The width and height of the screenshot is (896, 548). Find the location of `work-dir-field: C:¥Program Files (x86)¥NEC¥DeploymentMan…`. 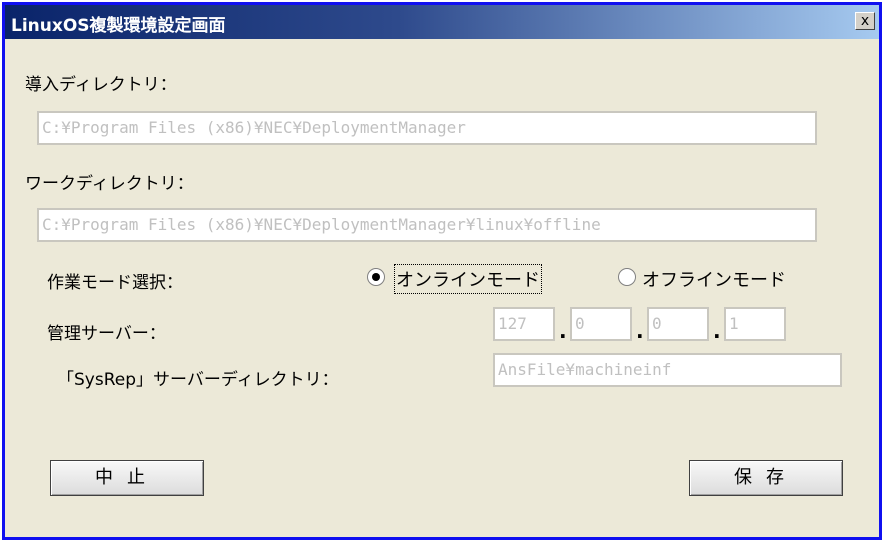

work-dir-field: C:¥Program Files (x86)¥NEC¥DeploymentMan… is located at coordinates (427, 225).